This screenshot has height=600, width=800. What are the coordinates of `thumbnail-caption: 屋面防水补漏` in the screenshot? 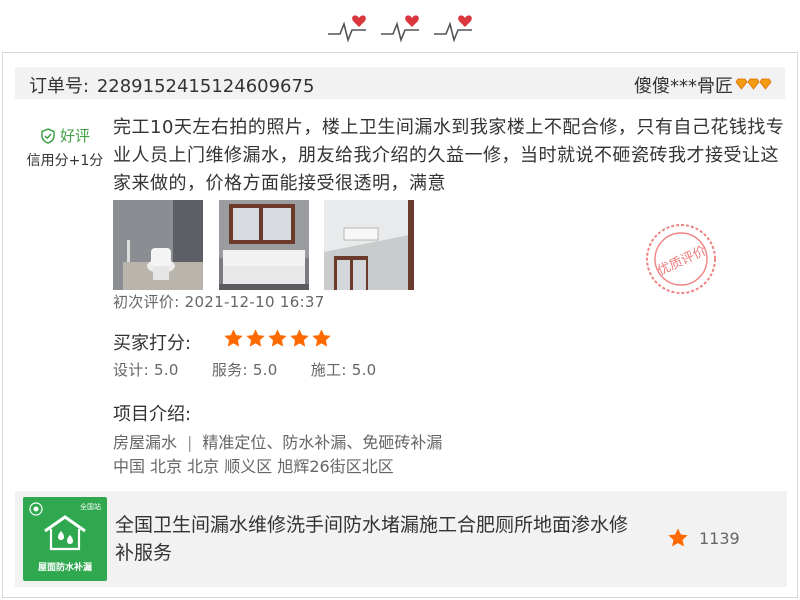 It's located at (64, 568).